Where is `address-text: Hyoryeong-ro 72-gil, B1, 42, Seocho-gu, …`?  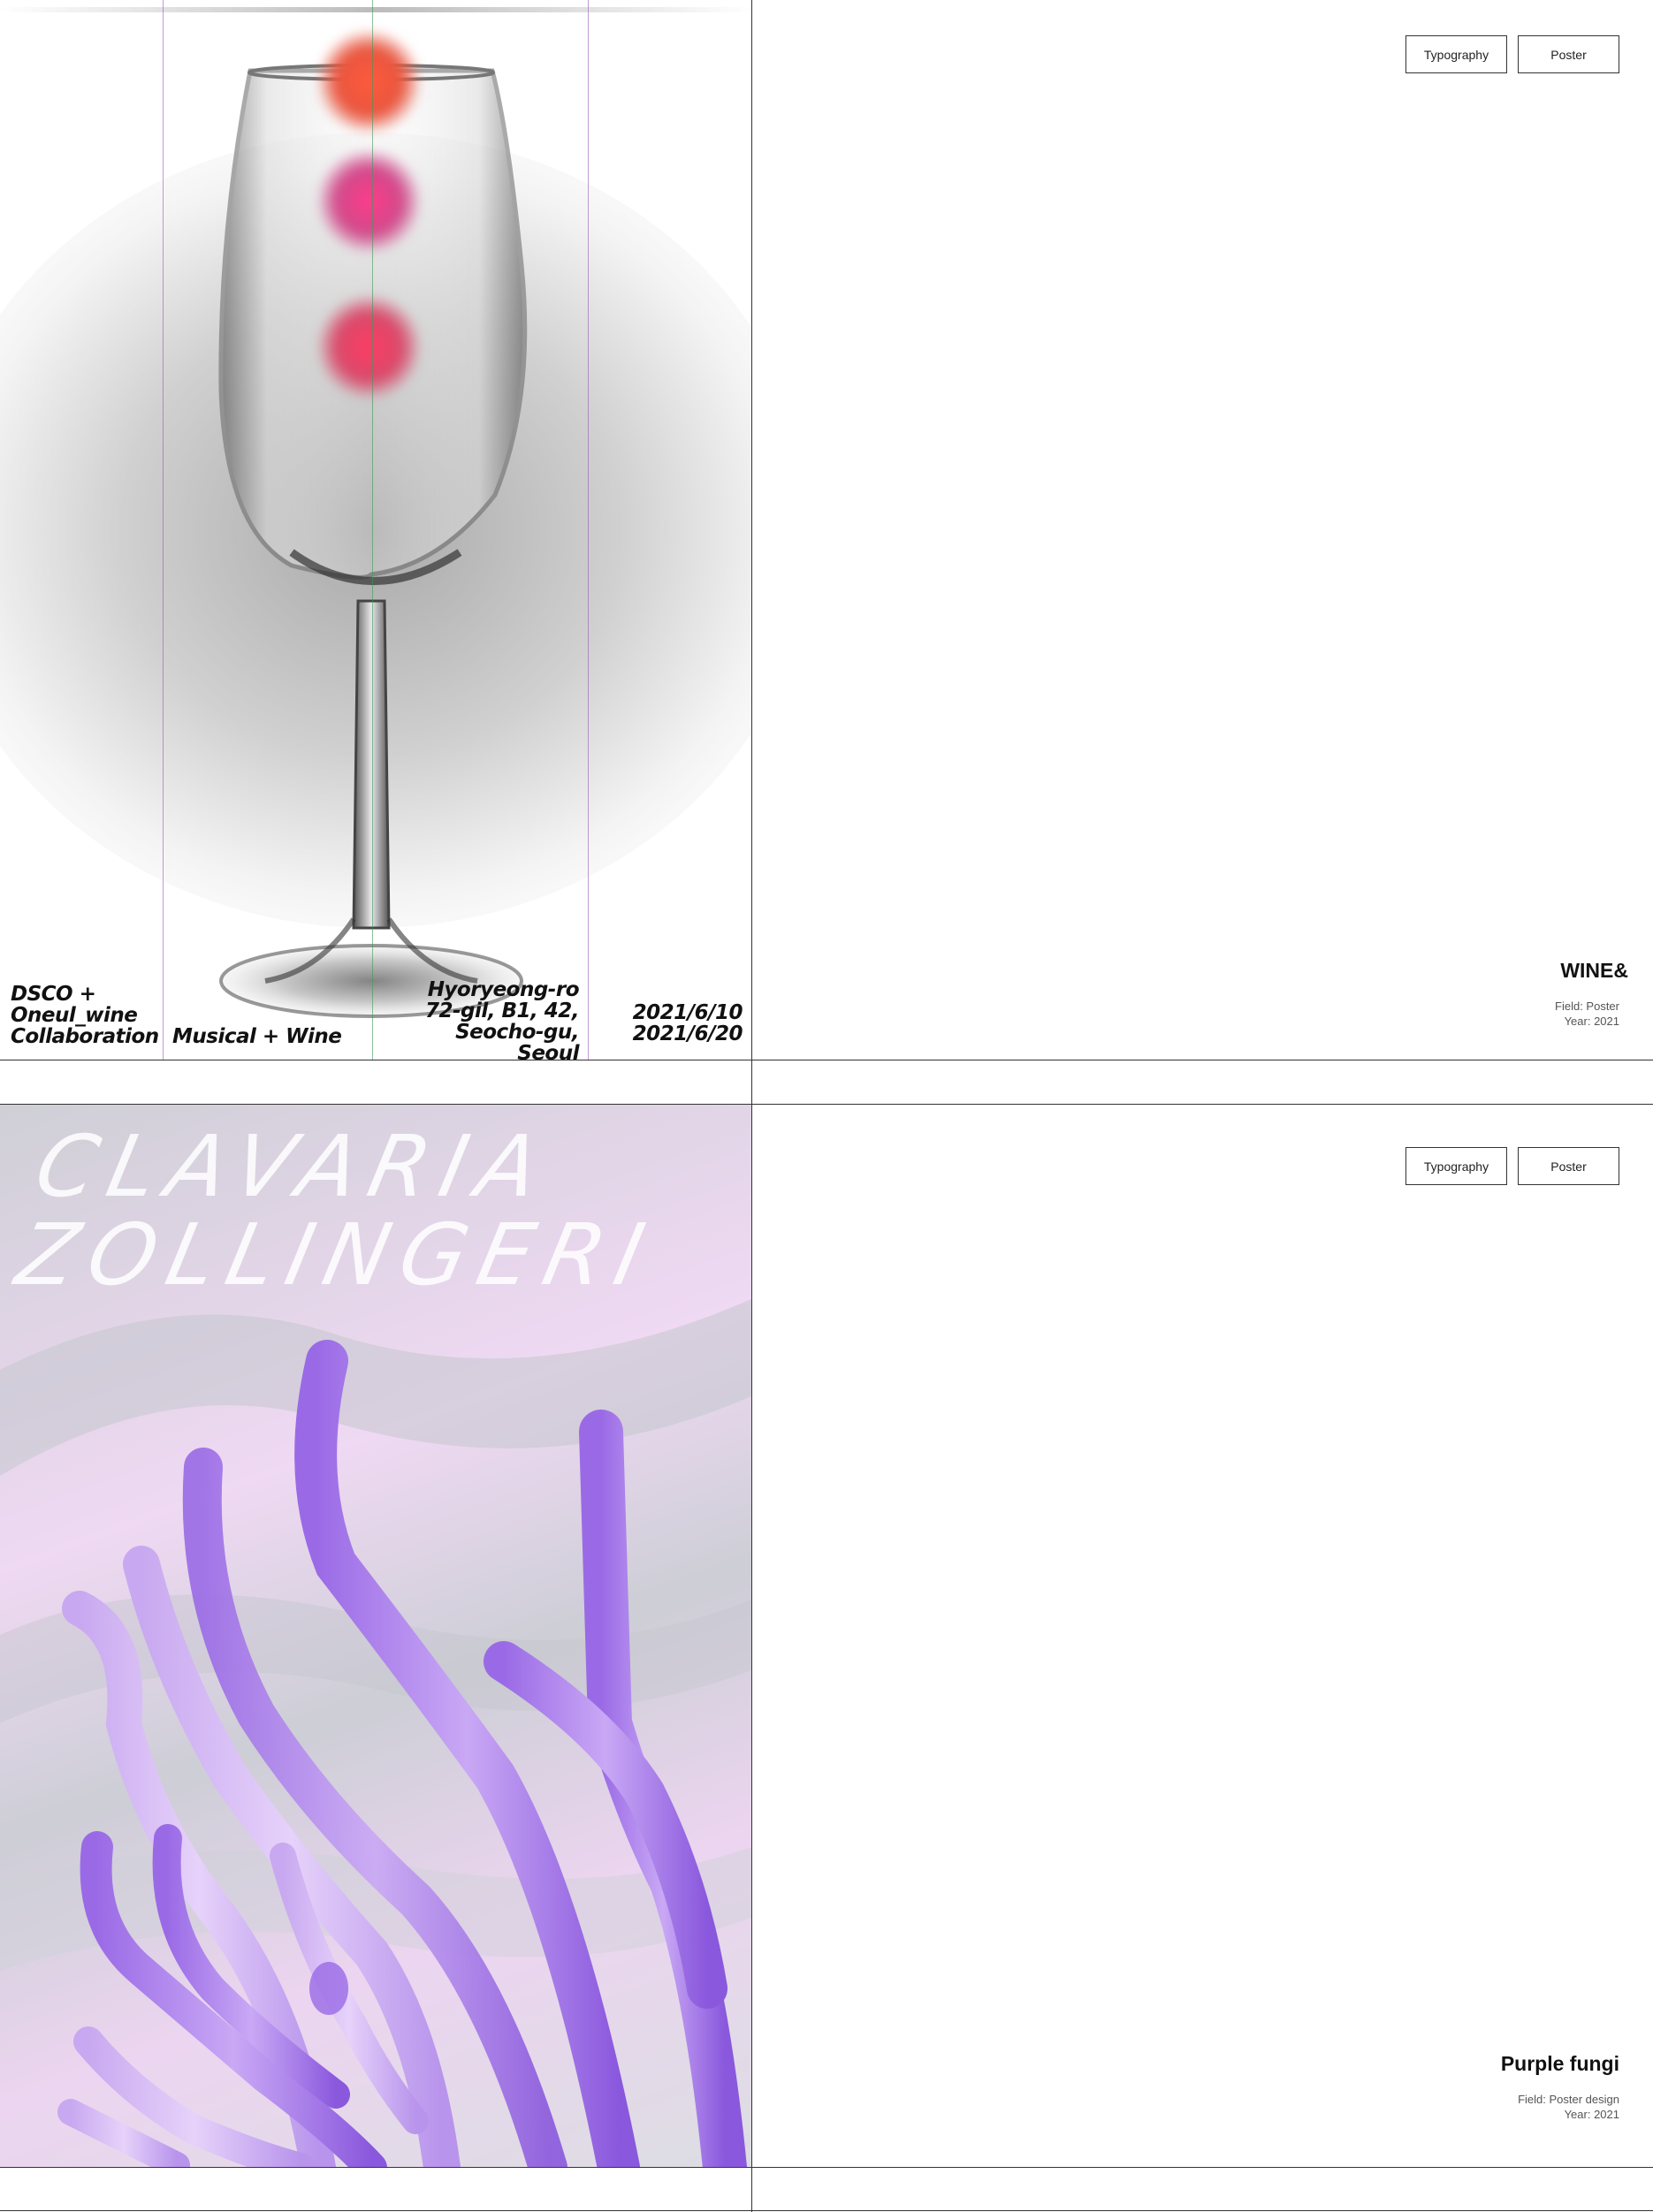
address-text: Hyoryeong-ro 72-gil, B1, 42, Seocho-gu, … is located at coordinates (502, 1019).